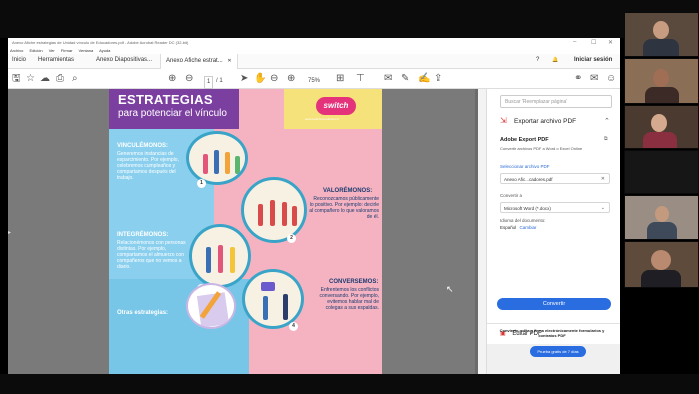 Image resolution: width=699 pixels, height=394 pixels. What do you see at coordinates (56, 60) in the screenshot?
I see `tab-herramientas: Herramientas` at bounding box center [56, 60].